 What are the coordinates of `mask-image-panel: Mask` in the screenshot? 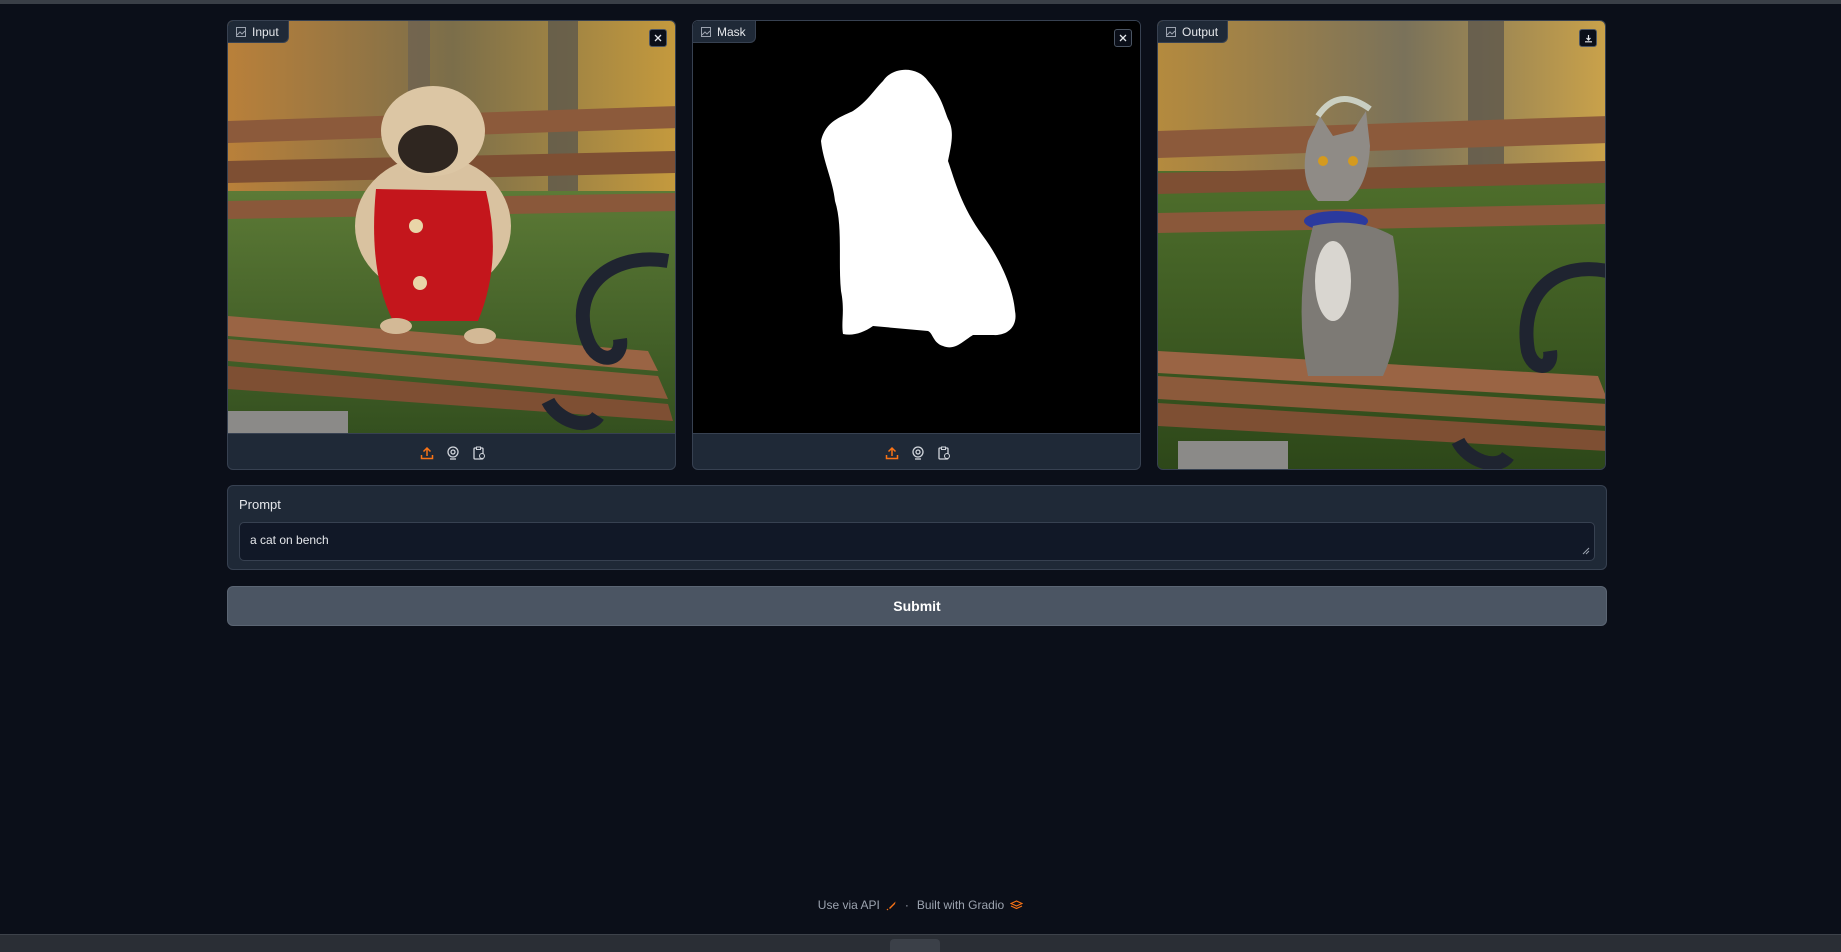 It's located at (916, 245).